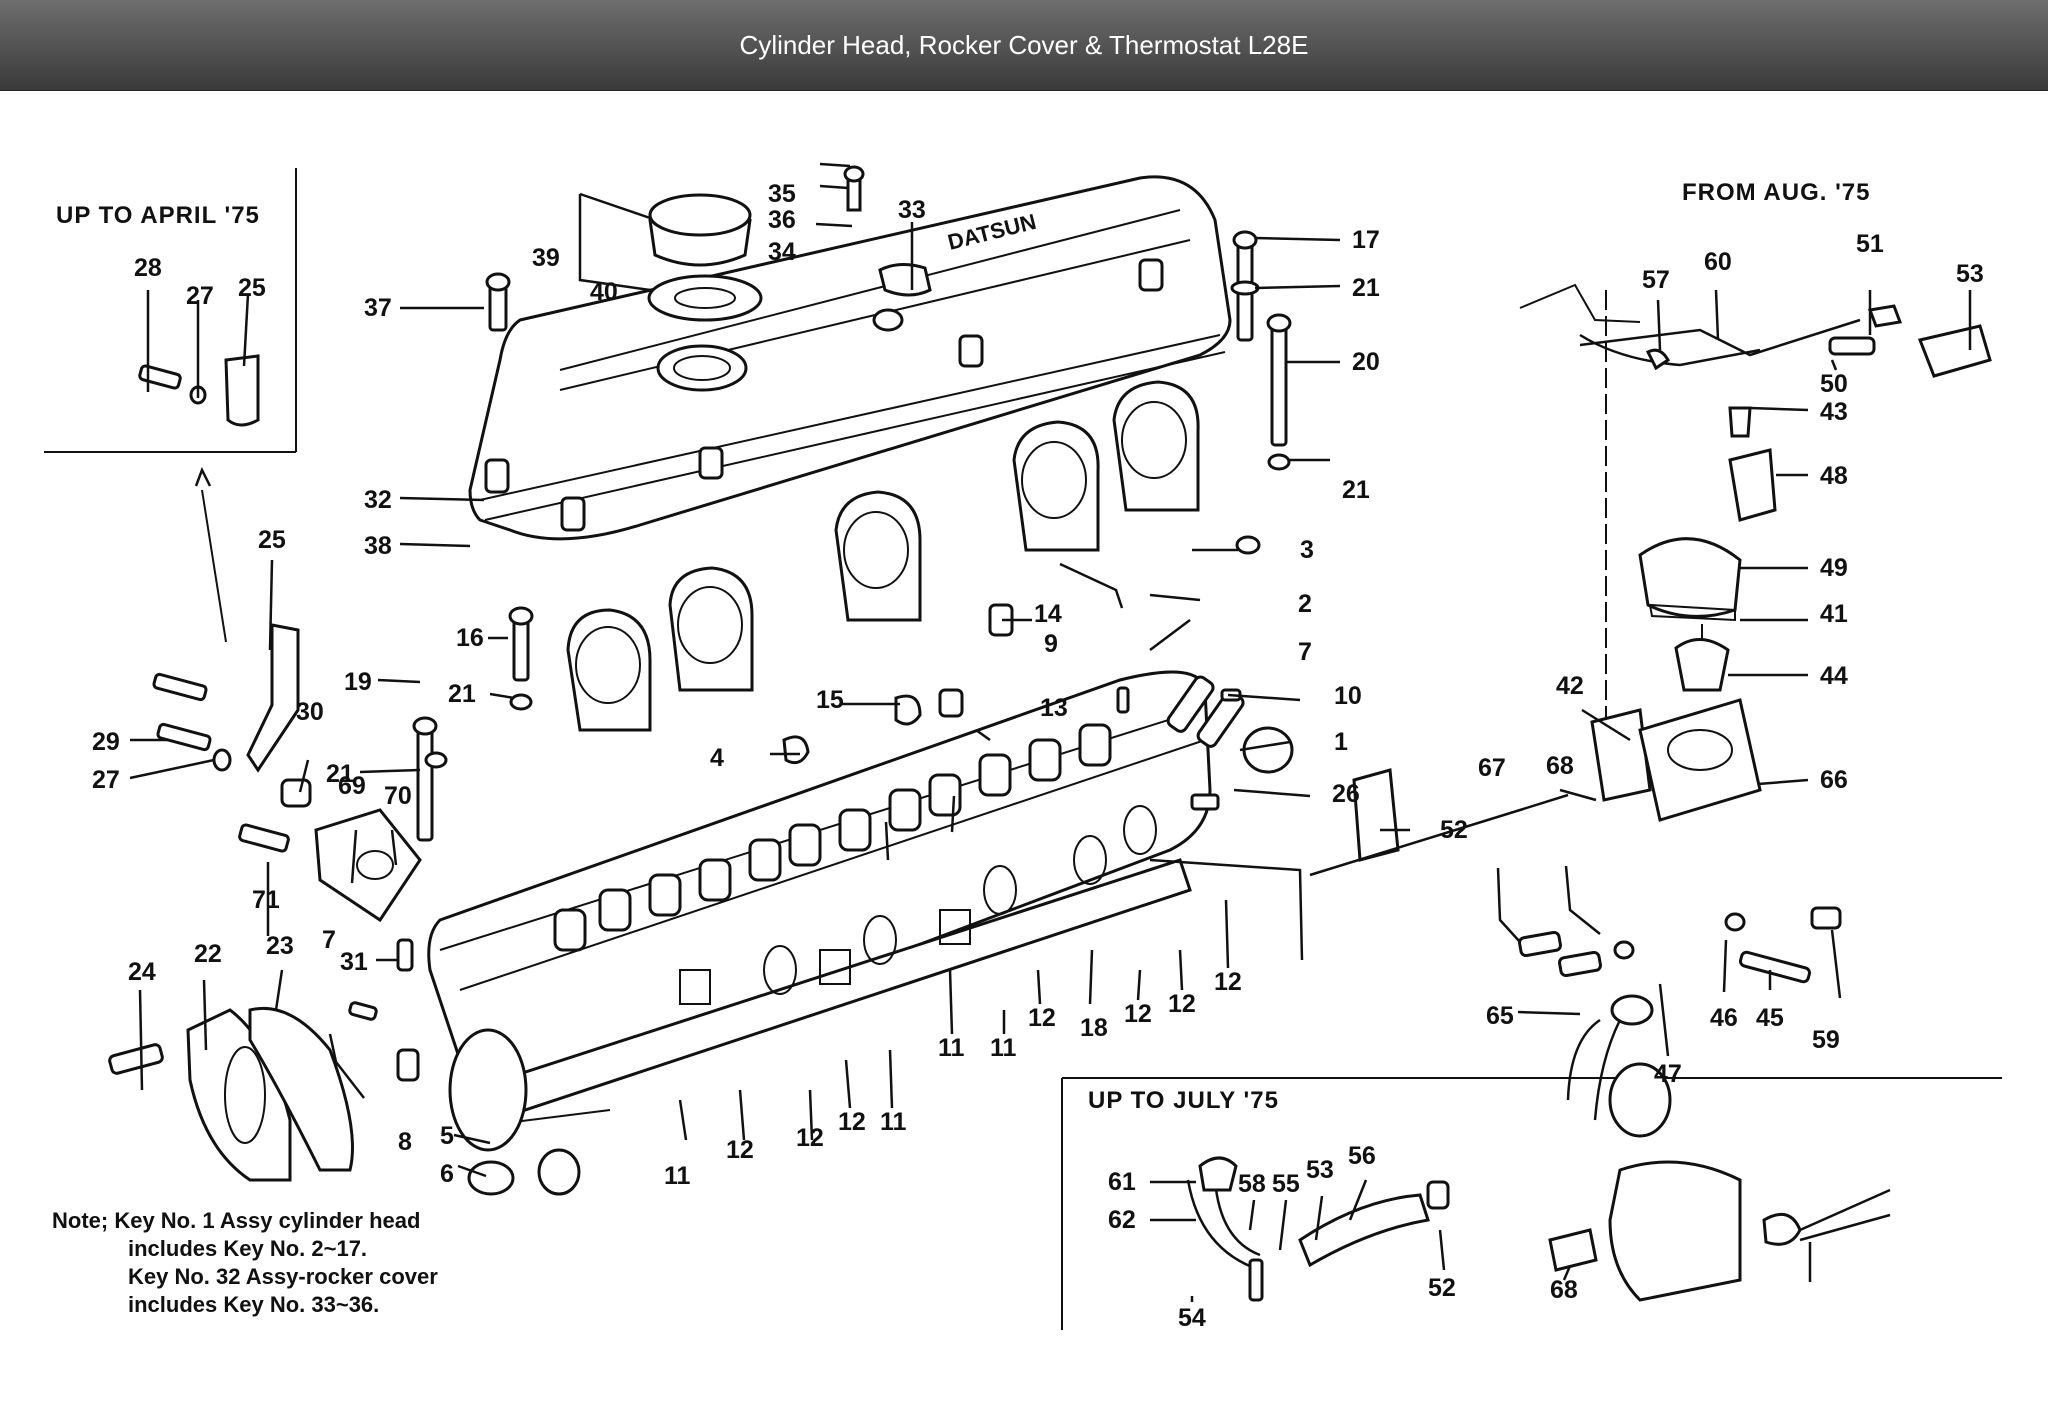 This screenshot has height=1401, width=2048. Describe the element at coordinates (253, 1304) in the screenshot. I see `note-line-4: includes Key No. 33~36.` at that location.